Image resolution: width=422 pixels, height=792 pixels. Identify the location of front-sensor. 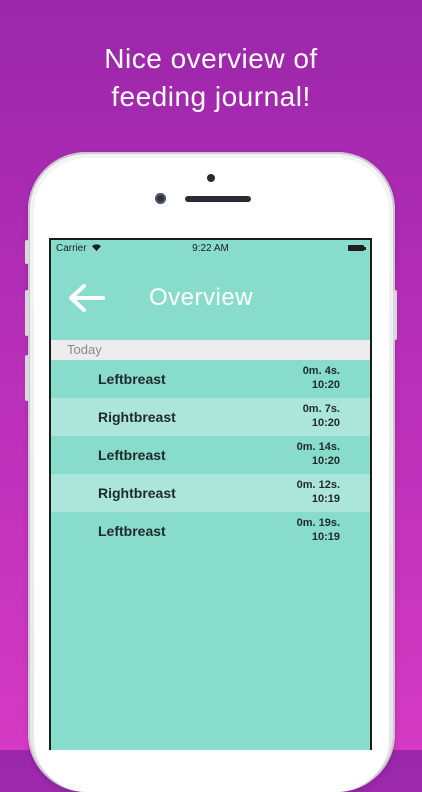
(211, 178).